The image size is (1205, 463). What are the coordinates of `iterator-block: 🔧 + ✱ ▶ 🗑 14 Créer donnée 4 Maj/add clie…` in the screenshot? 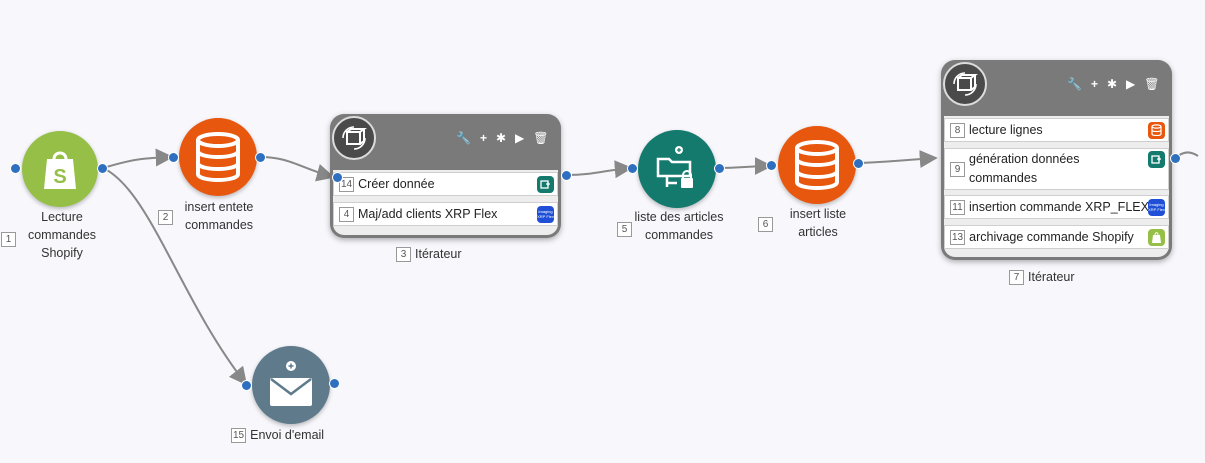 It's located at (445, 176).